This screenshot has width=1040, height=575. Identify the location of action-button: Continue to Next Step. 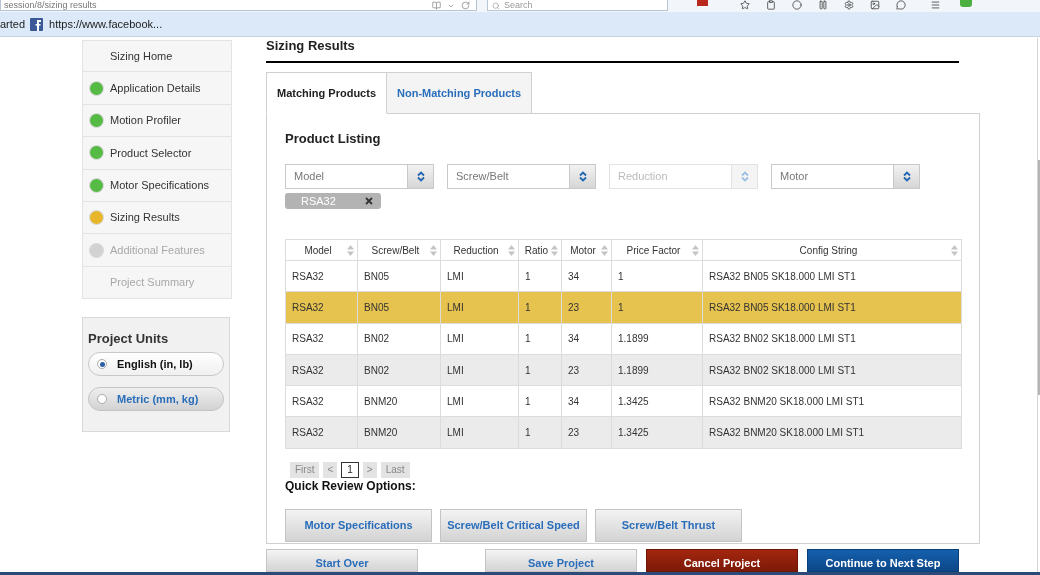
(883, 560).